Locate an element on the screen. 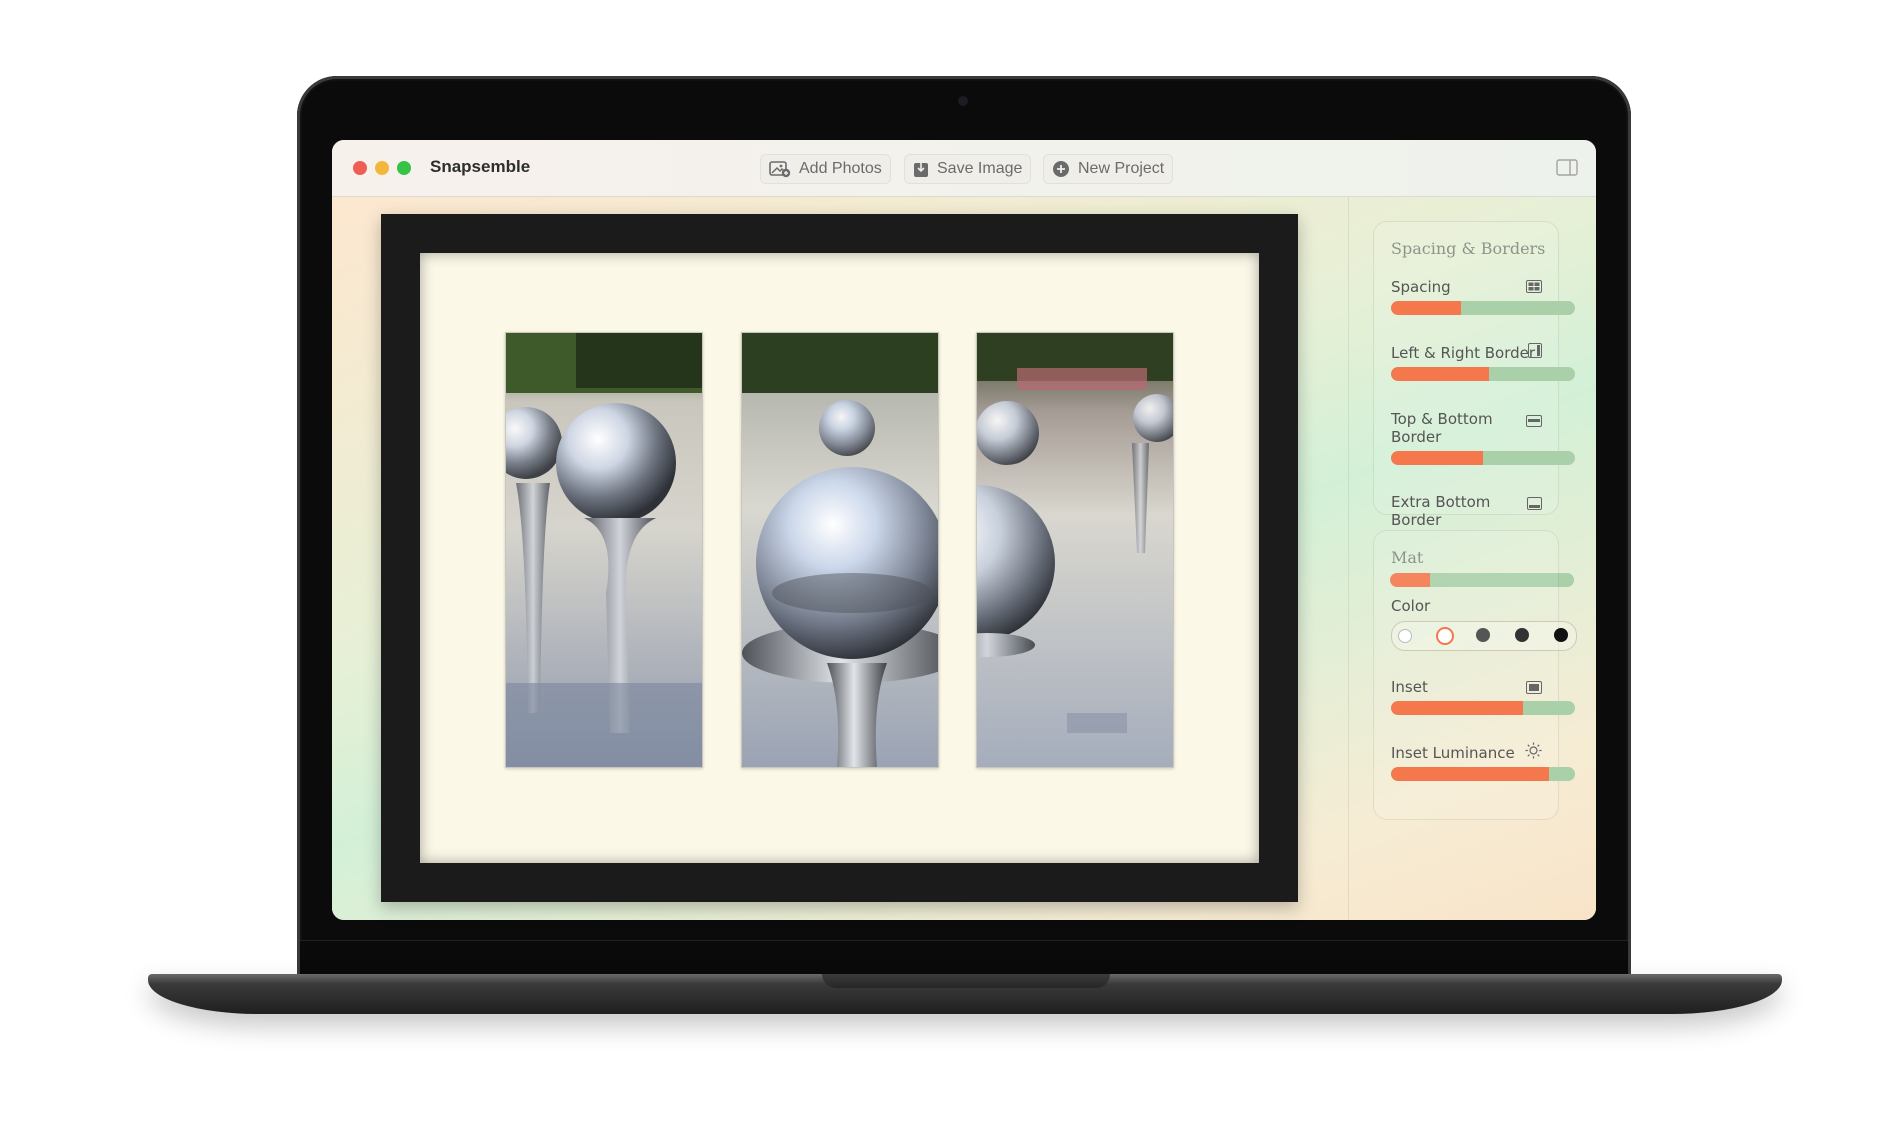 Image resolution: width=1900 pixels, height=1124 pixels. camera-icon is located at coordinates (963, 101).